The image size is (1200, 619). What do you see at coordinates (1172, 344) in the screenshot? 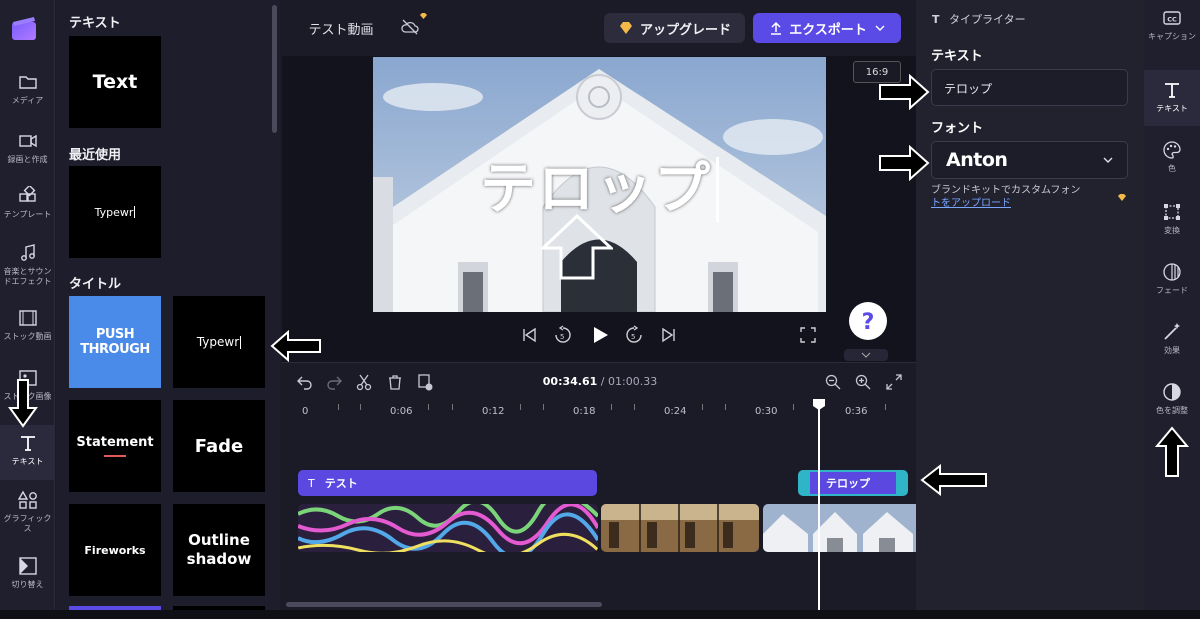
I see `tool-effects: 効果` at bounding box center [1172, 344].